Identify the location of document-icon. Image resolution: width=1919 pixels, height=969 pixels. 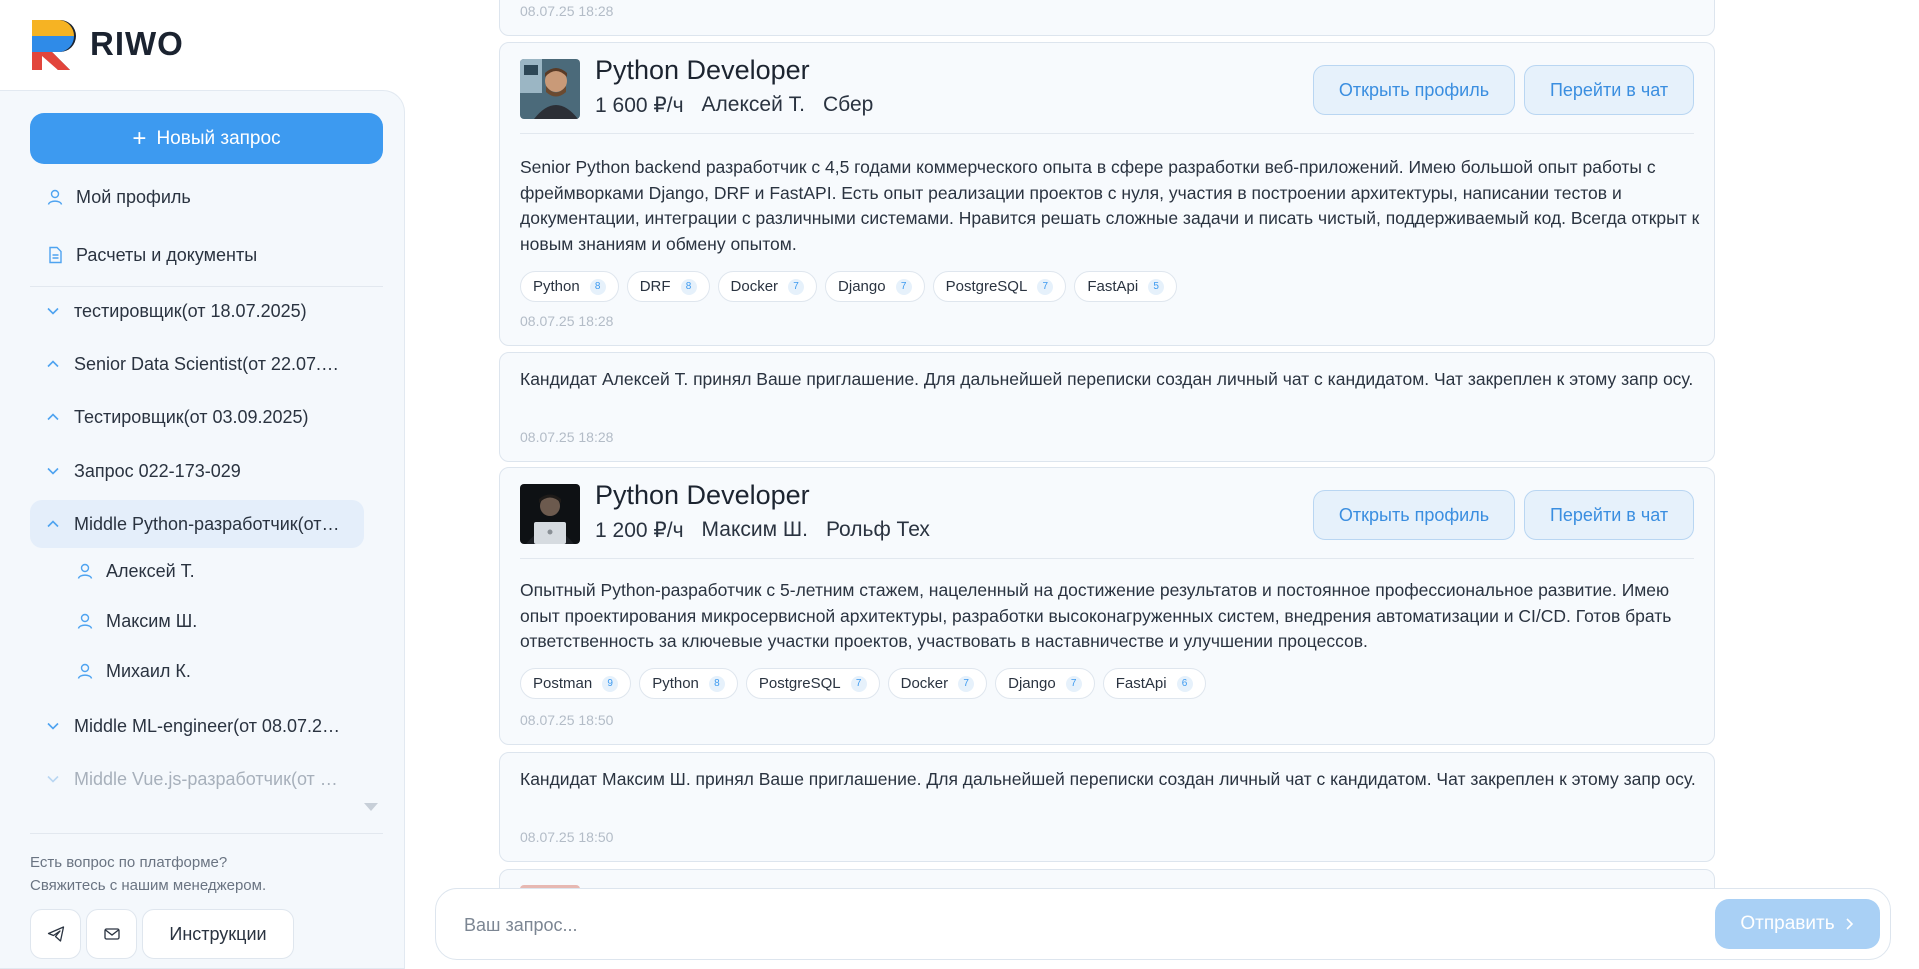
(55, 255).